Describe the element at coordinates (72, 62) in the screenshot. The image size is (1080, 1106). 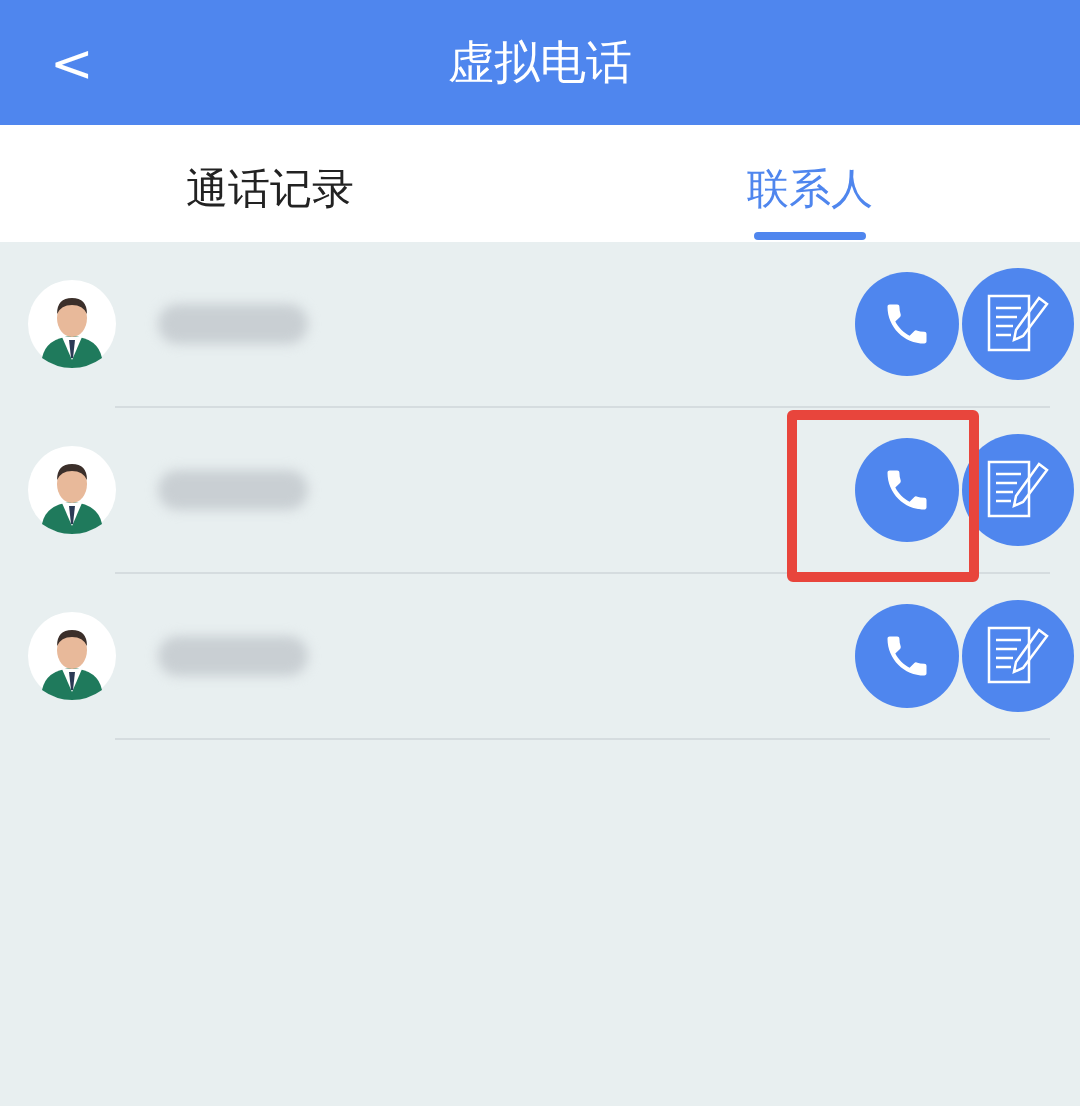
I see `back-button: <` at that location.